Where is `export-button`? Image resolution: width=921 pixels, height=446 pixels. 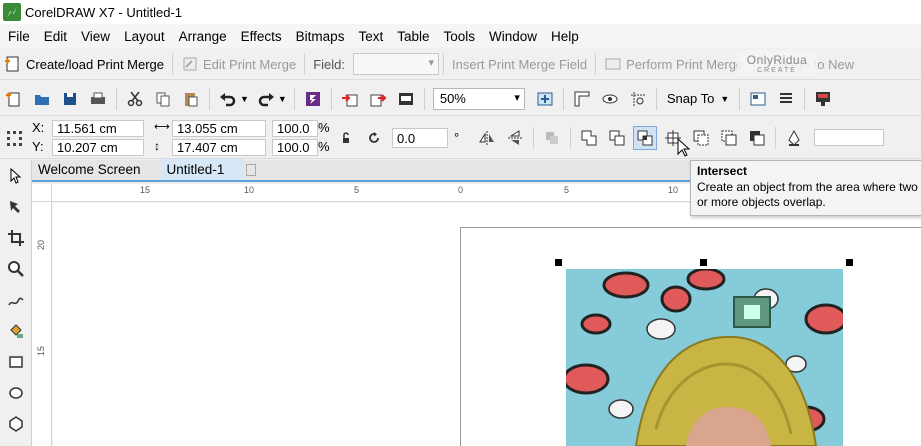
export-button is located at coordinates (378, 99).